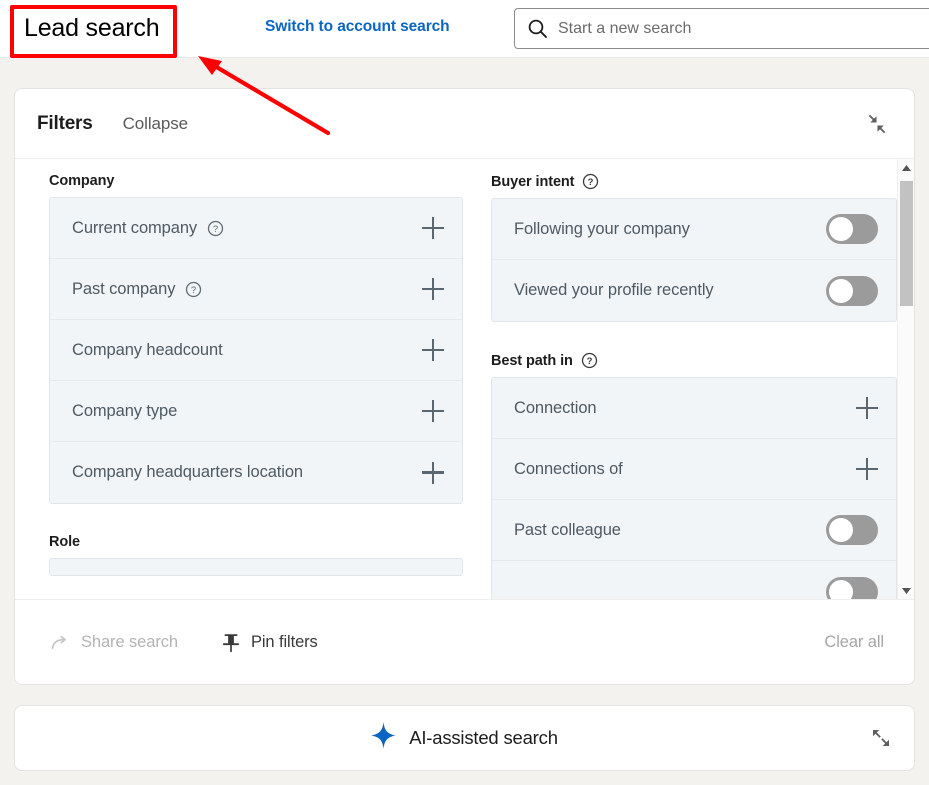 This screenshot has height=785, width=929. Describe the element at coordinates (256, 542) in the screenshot. I see `group-title-role: Role` at that location.